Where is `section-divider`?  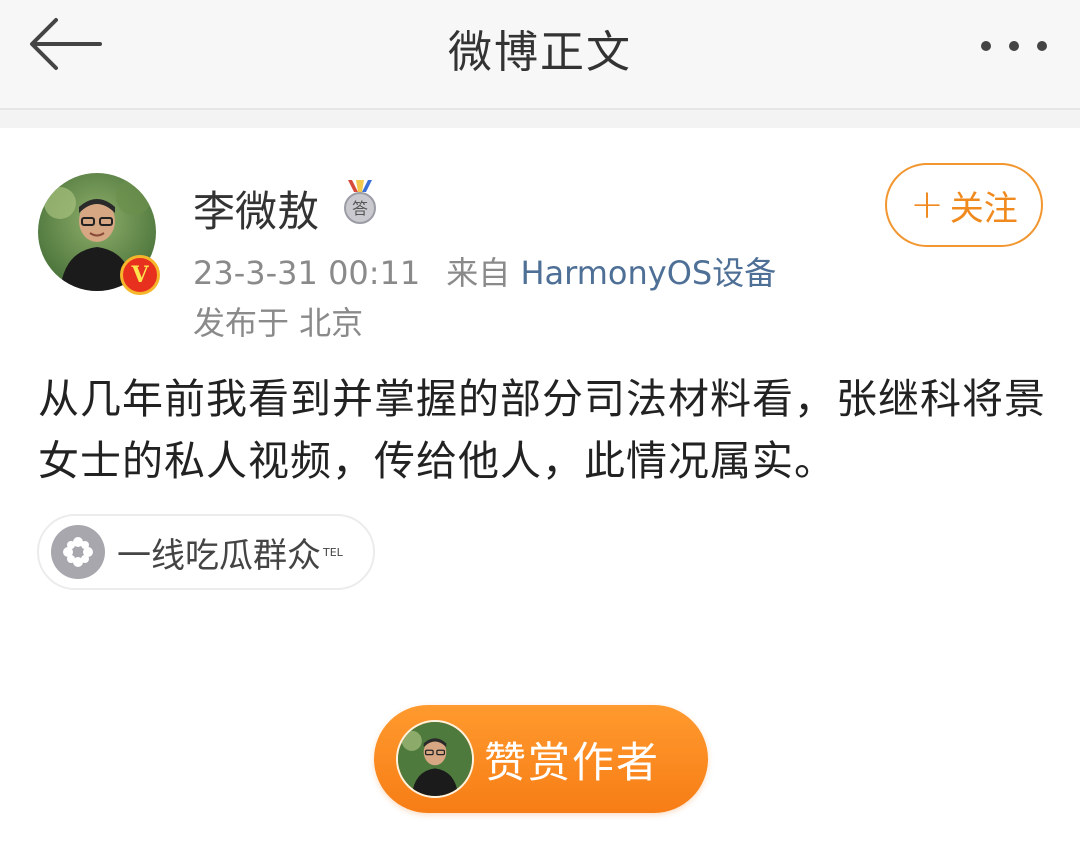 section-divider is located at coordinates (540, 119).